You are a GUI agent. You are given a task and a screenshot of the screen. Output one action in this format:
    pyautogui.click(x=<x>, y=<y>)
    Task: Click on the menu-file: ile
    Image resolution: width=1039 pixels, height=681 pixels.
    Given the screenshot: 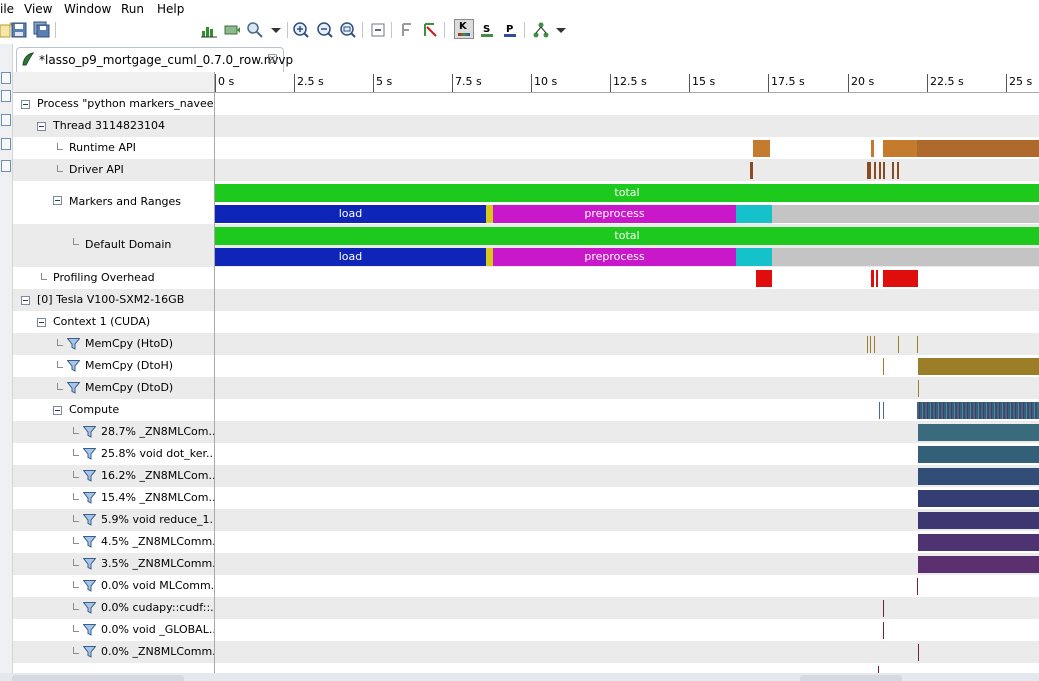 What is the action you would take?
    pyautogui.click(x=7, y=9)
    